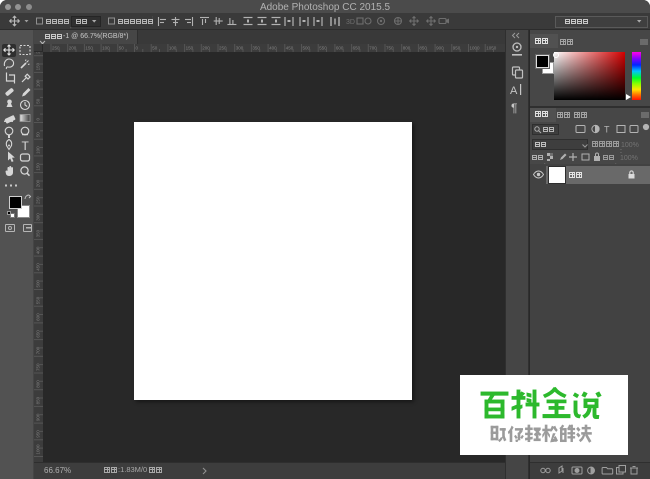 The image size is (650, 479). I want to click on svg-text: 3D, so click(350, 22).